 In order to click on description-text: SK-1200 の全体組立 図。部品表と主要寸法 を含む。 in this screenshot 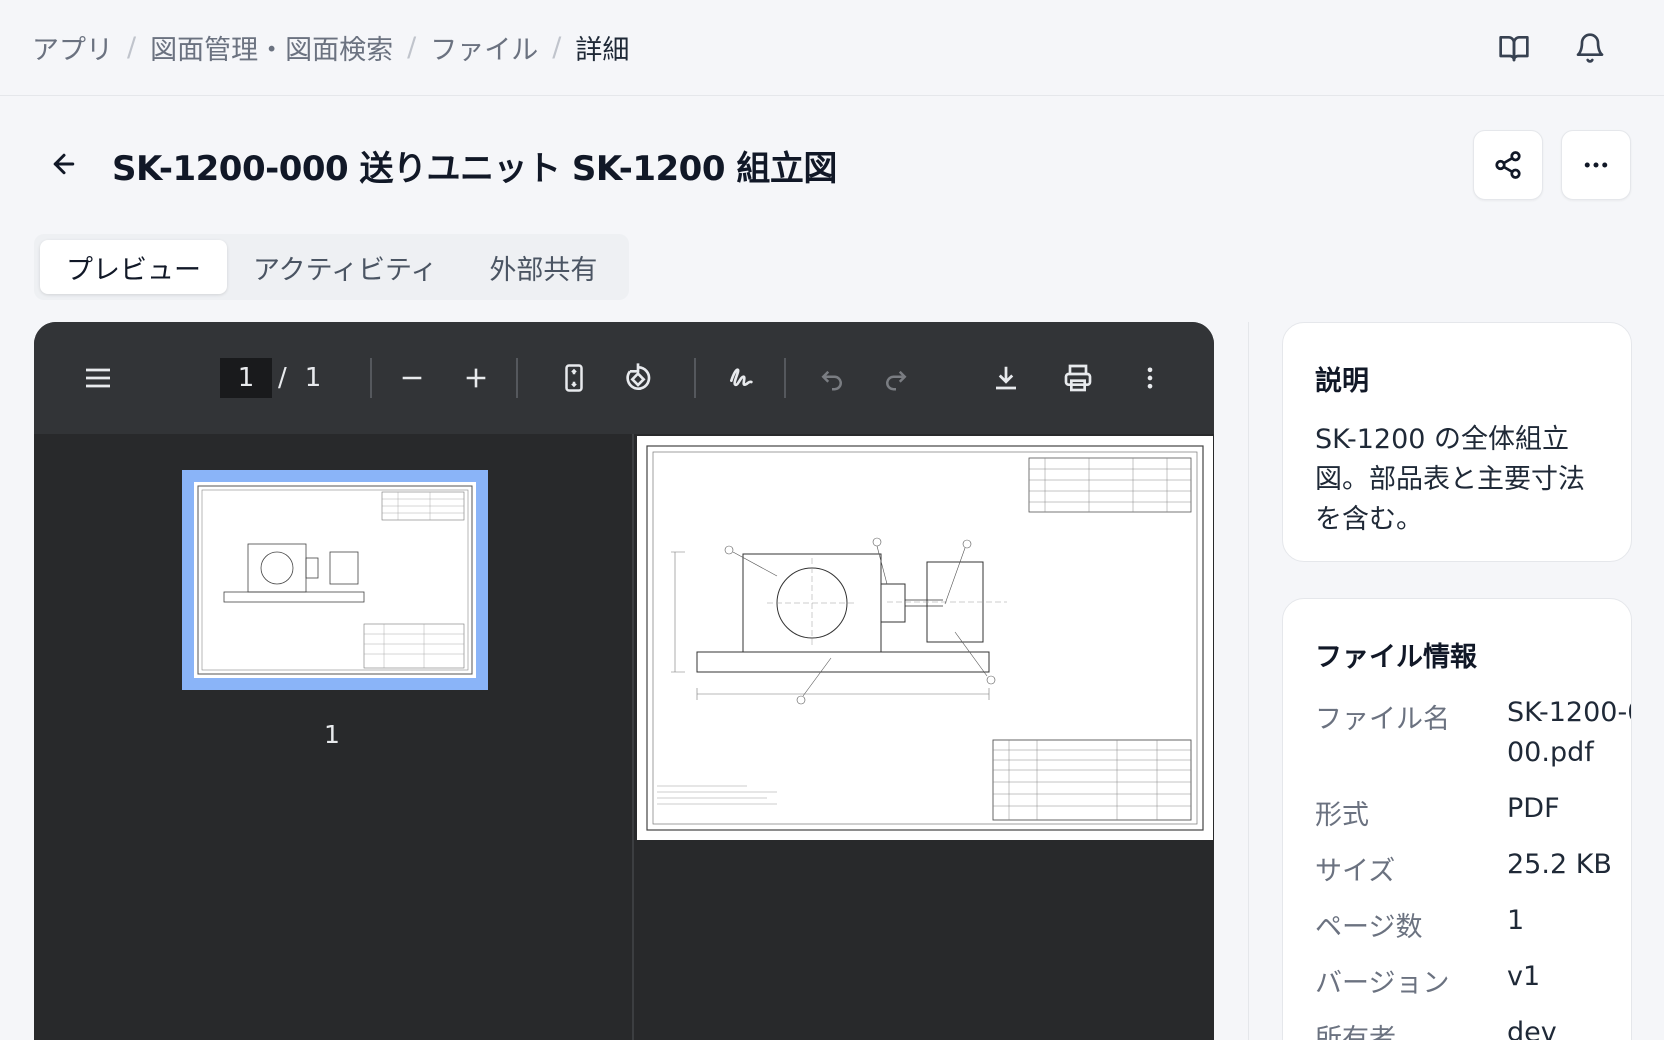, I will do `click(1450, 479)`.